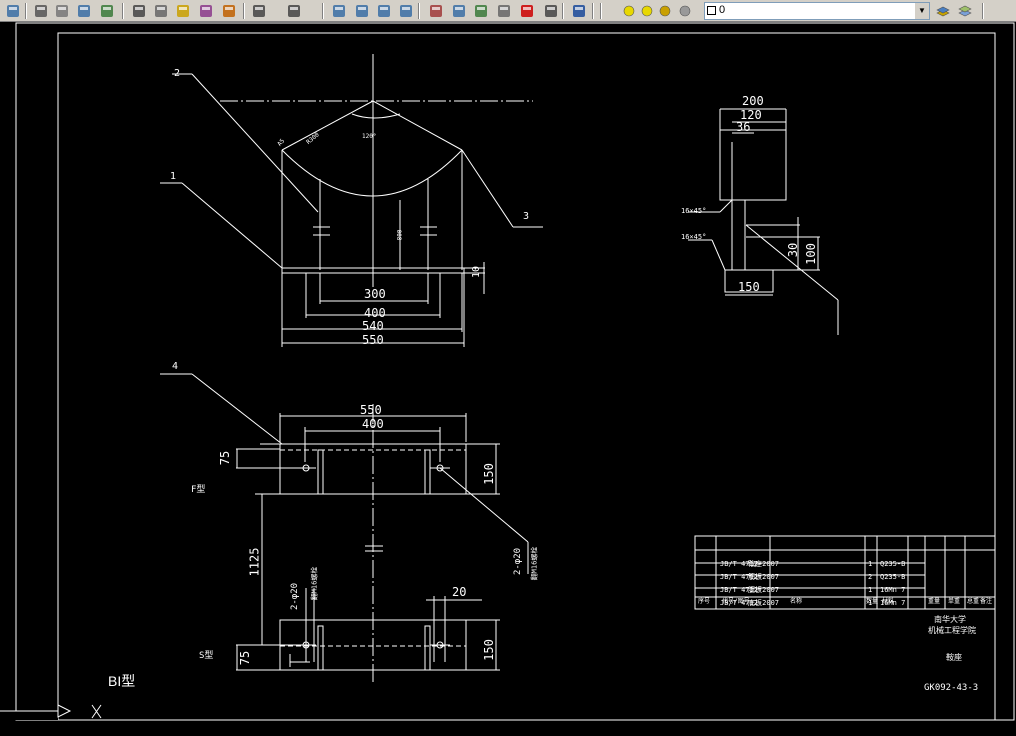 The image size is (1016, 736). I want to click on tb-name: 腹板, so click(755, 590).